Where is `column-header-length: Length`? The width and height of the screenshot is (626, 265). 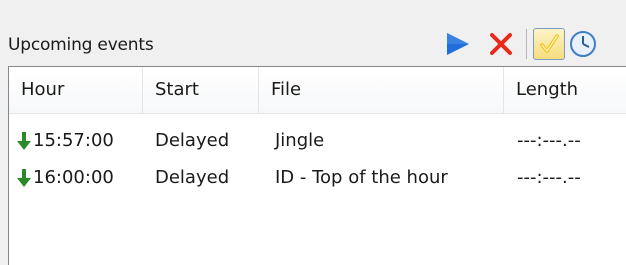
column-header-length: Length is located at coordinates (565, 90).